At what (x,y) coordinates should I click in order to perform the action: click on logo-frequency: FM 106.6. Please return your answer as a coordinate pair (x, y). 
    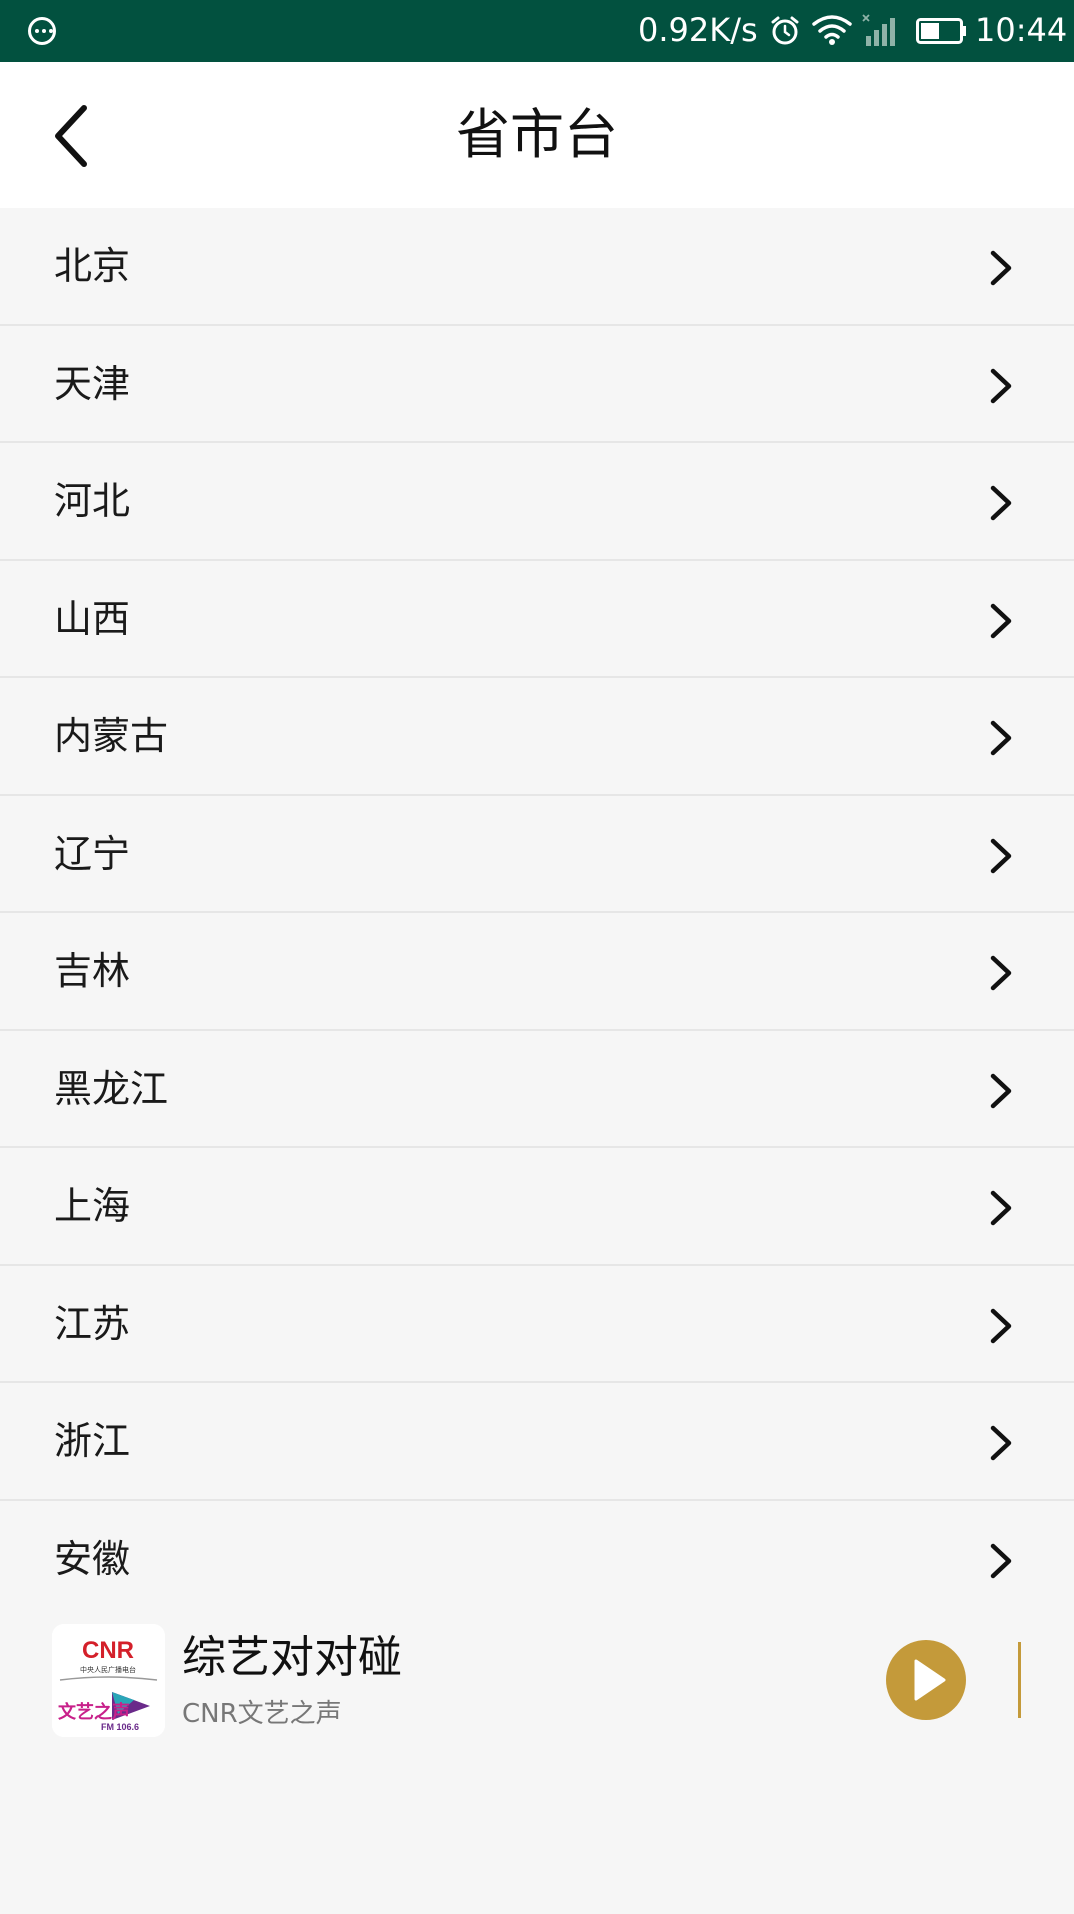
    Looking at the image, I should click on (120, 1727).